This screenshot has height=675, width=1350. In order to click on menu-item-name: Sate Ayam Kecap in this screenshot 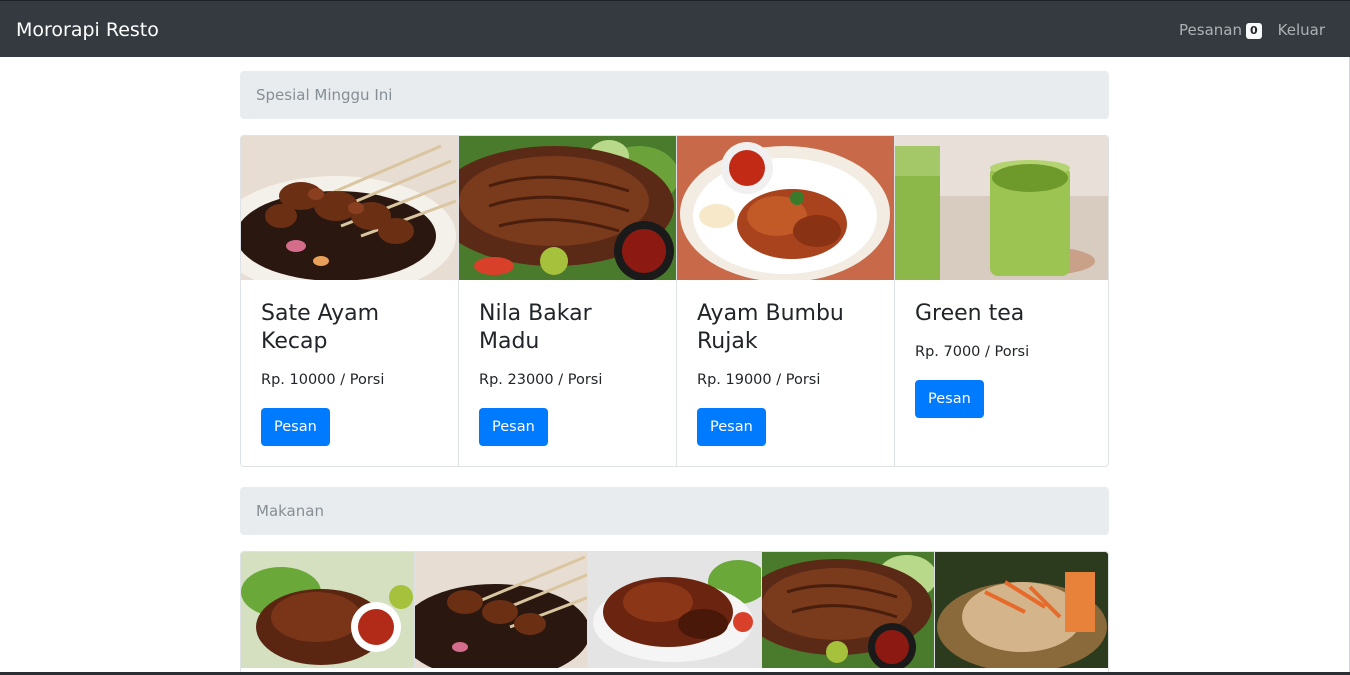, I will do `click(320, 327)`.